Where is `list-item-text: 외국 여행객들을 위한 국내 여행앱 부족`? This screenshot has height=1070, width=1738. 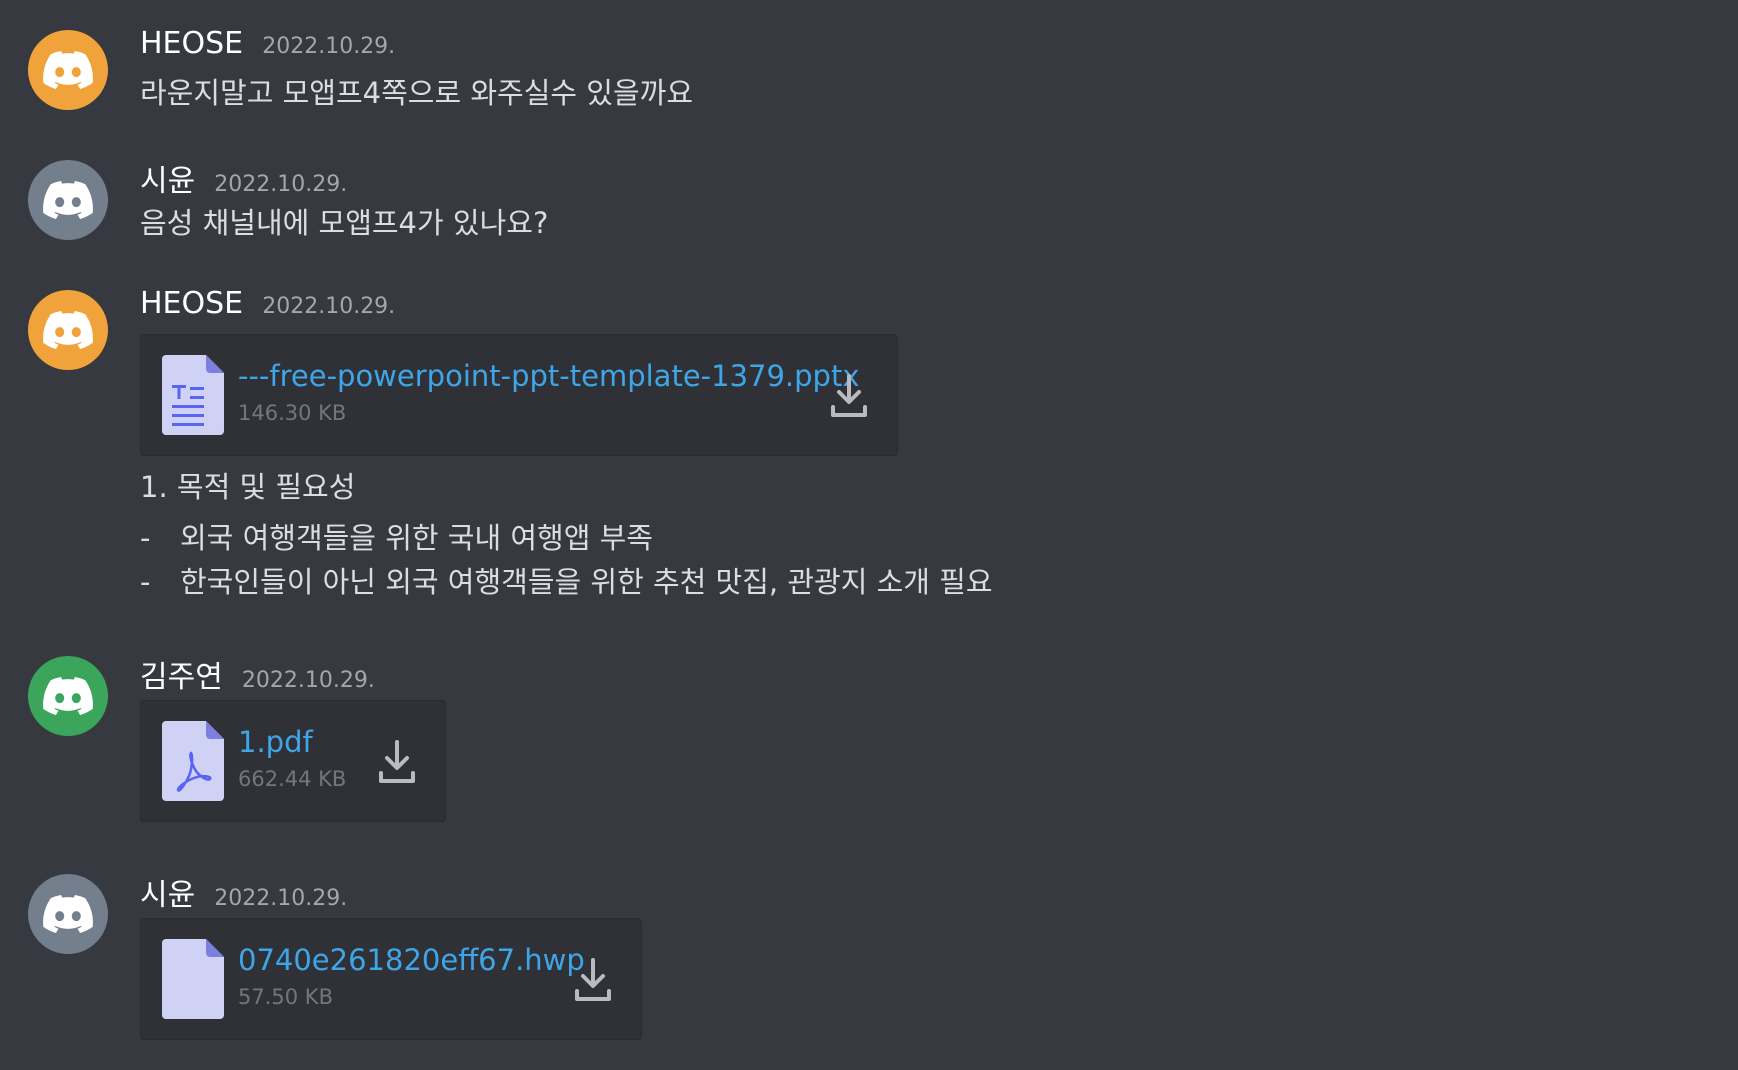
list-item-text: 외국 여행객들을 위한 국내 여행앱 부족 is located at coordinates (416, 538).